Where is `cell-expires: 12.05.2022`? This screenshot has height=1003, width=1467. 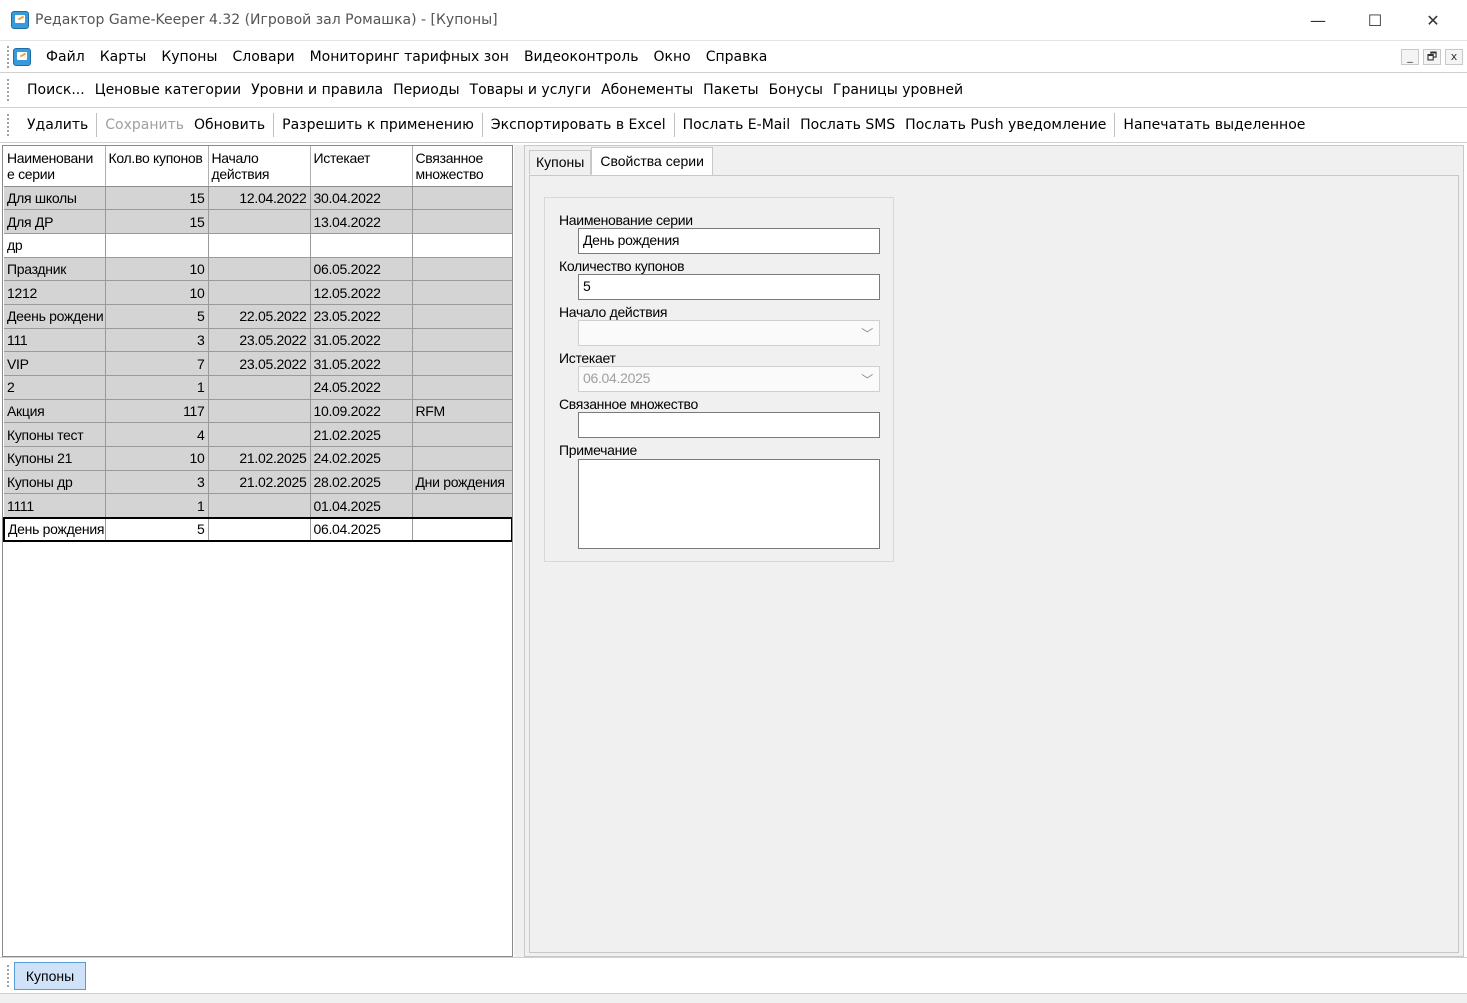
cell-expires: 12.05.2022 is located at coordinates (361, 292).